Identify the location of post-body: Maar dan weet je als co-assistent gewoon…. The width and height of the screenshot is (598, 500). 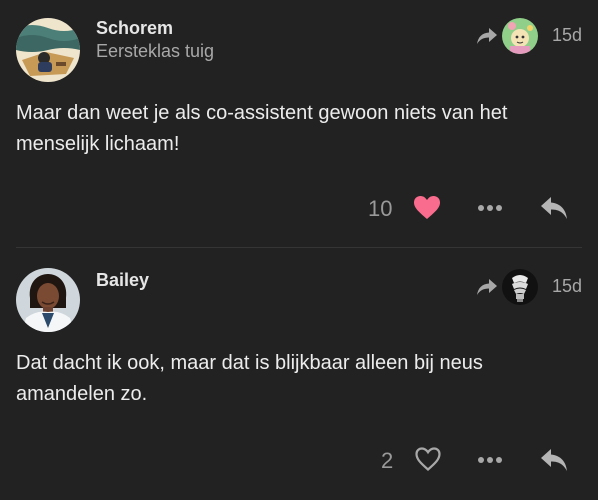
(262, 128).